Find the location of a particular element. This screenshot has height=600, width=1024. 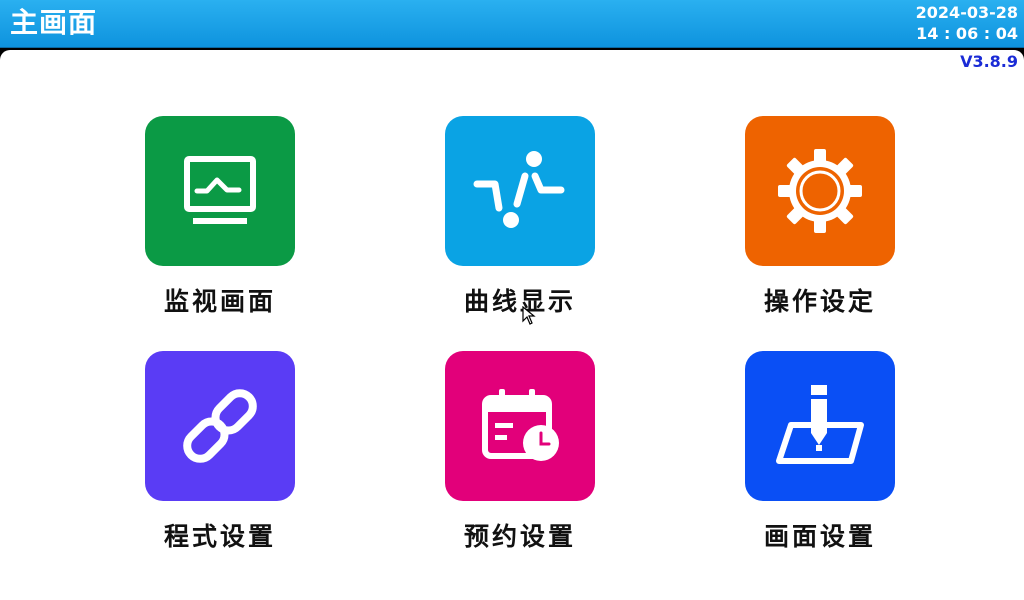

curve-icon is located at coordinates (519, 189).